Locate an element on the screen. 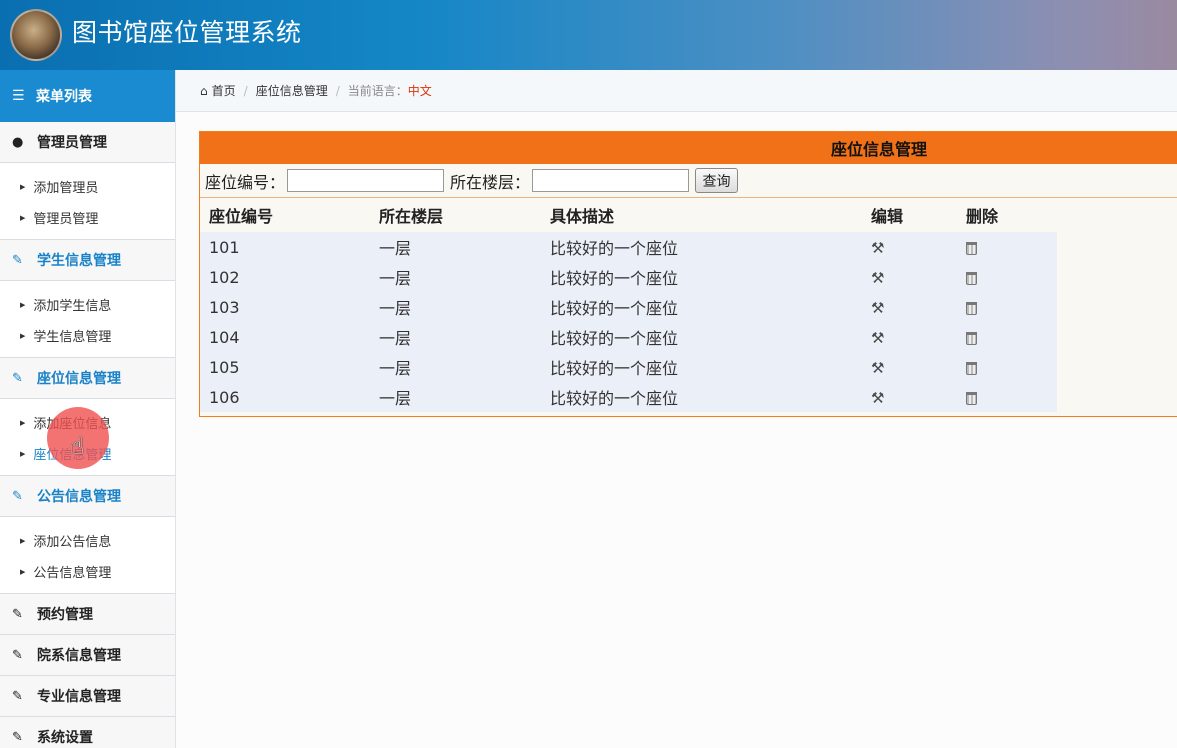 This screenshot has height=748, width=1177. sidebar-item-add-seat: ▶ 添加座位信息 is located at coordinates (87, 422).